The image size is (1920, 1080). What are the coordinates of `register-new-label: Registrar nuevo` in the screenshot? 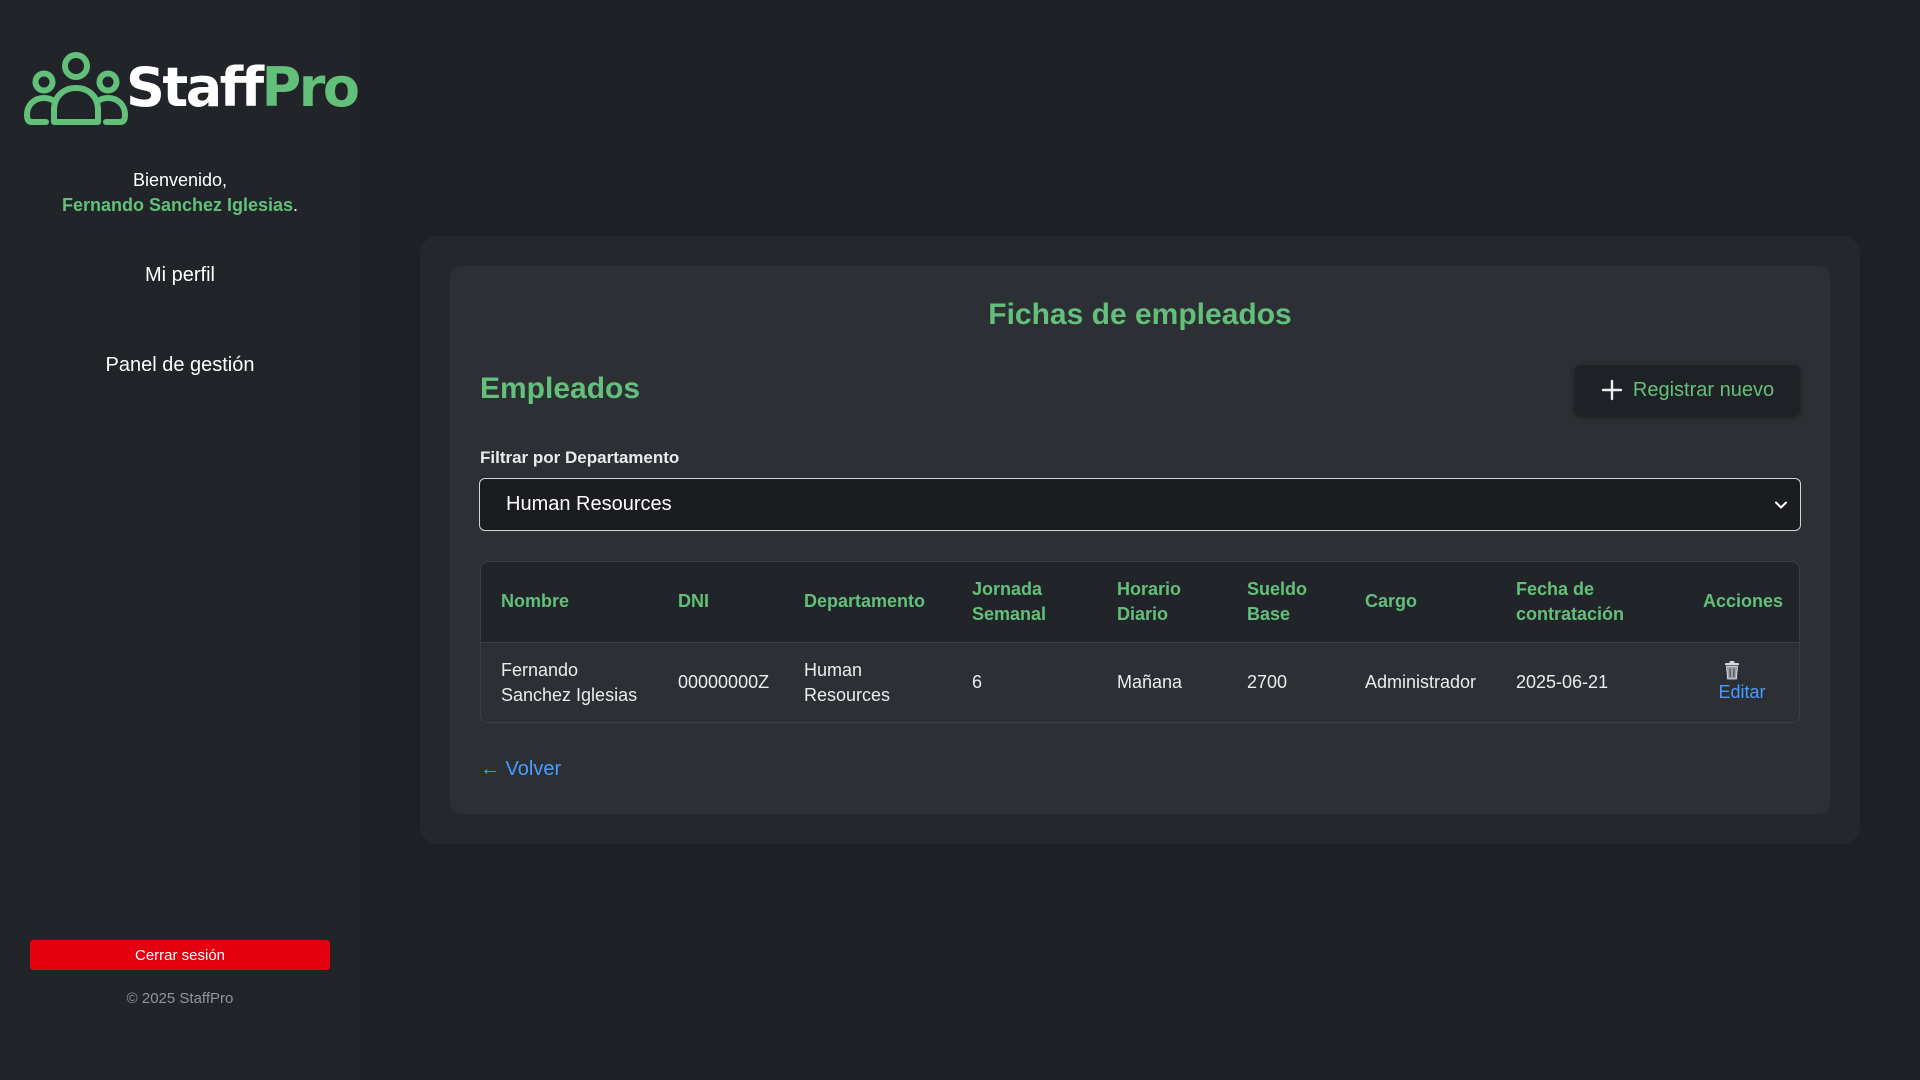 It's located at (1703, 389).